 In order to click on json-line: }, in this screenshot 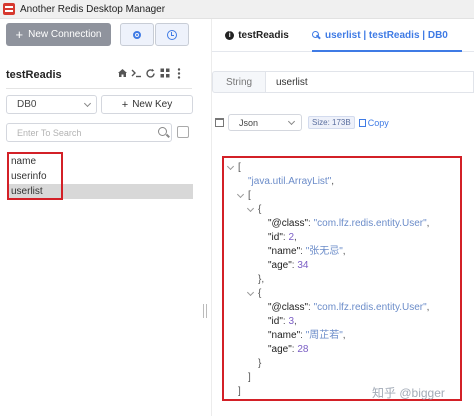, I will do `click(261, 280)`.